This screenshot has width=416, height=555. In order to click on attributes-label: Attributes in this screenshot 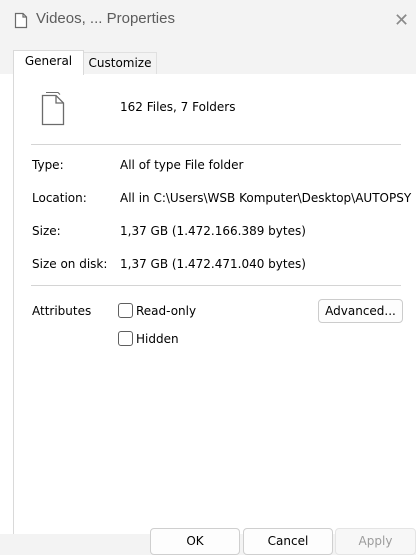, I will do `click(62, 311)`.